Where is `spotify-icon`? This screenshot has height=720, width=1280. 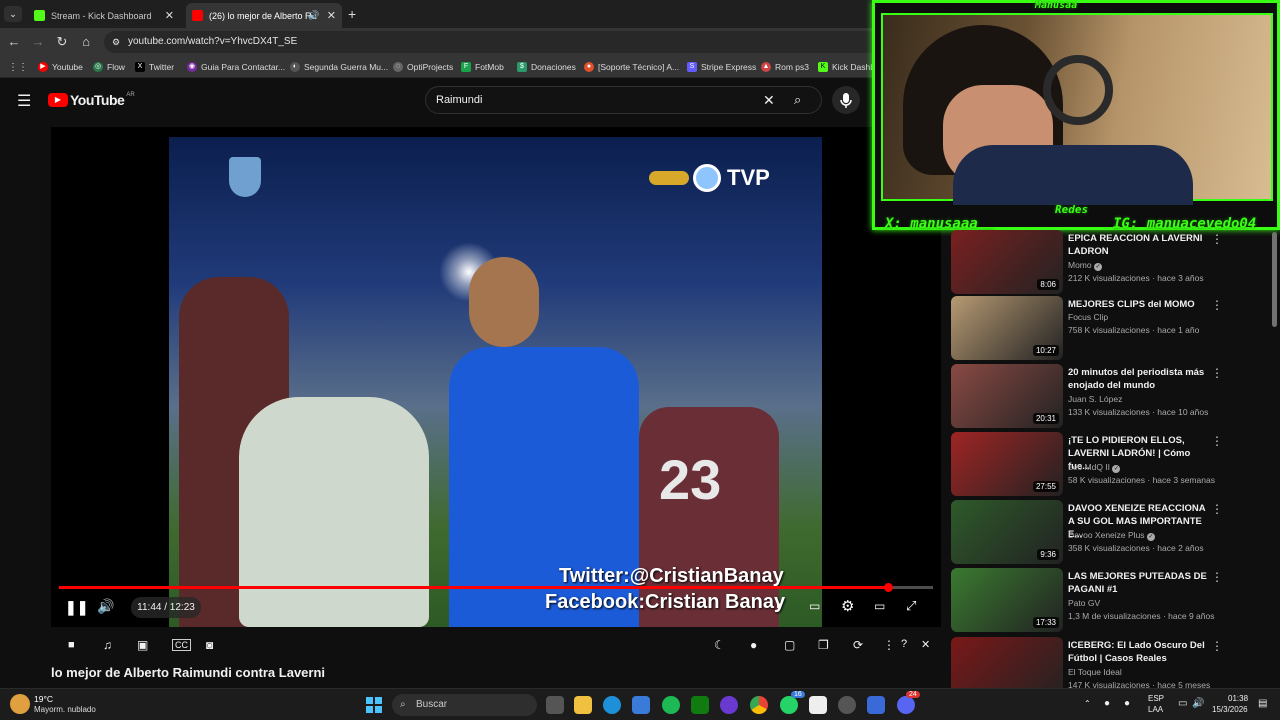
spotify-icon is located at coordinates (671, 705).